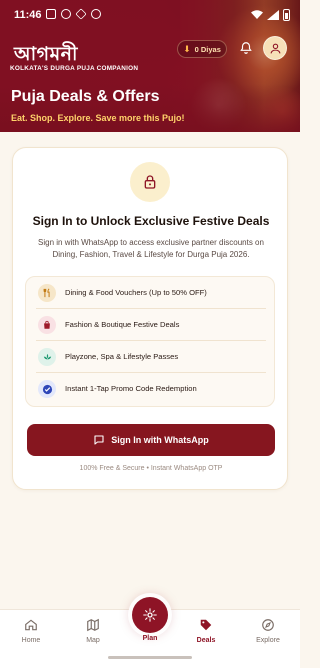 Image resolution: width=320 pixels, height=668 pixels. I want to click on user-icon, so click(275, 48).